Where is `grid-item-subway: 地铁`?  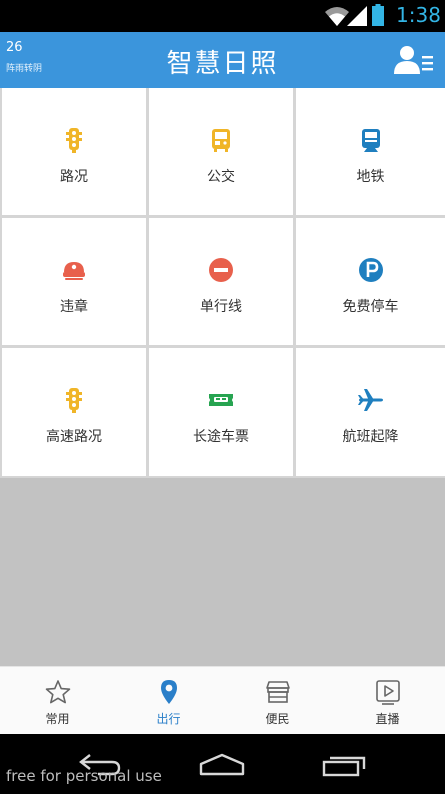
grid-item-subway: 地铁 is located at coordinates (370, 151).